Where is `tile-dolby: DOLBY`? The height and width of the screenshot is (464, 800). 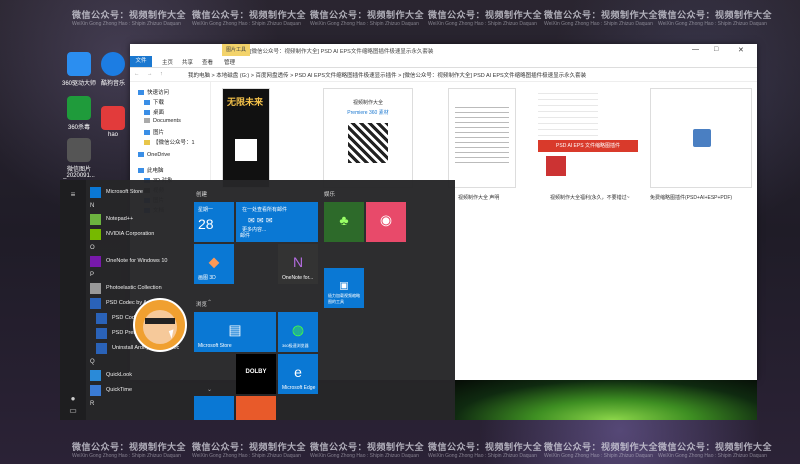 tile-dolby: DOLBY is located at coordinates (256, 374).